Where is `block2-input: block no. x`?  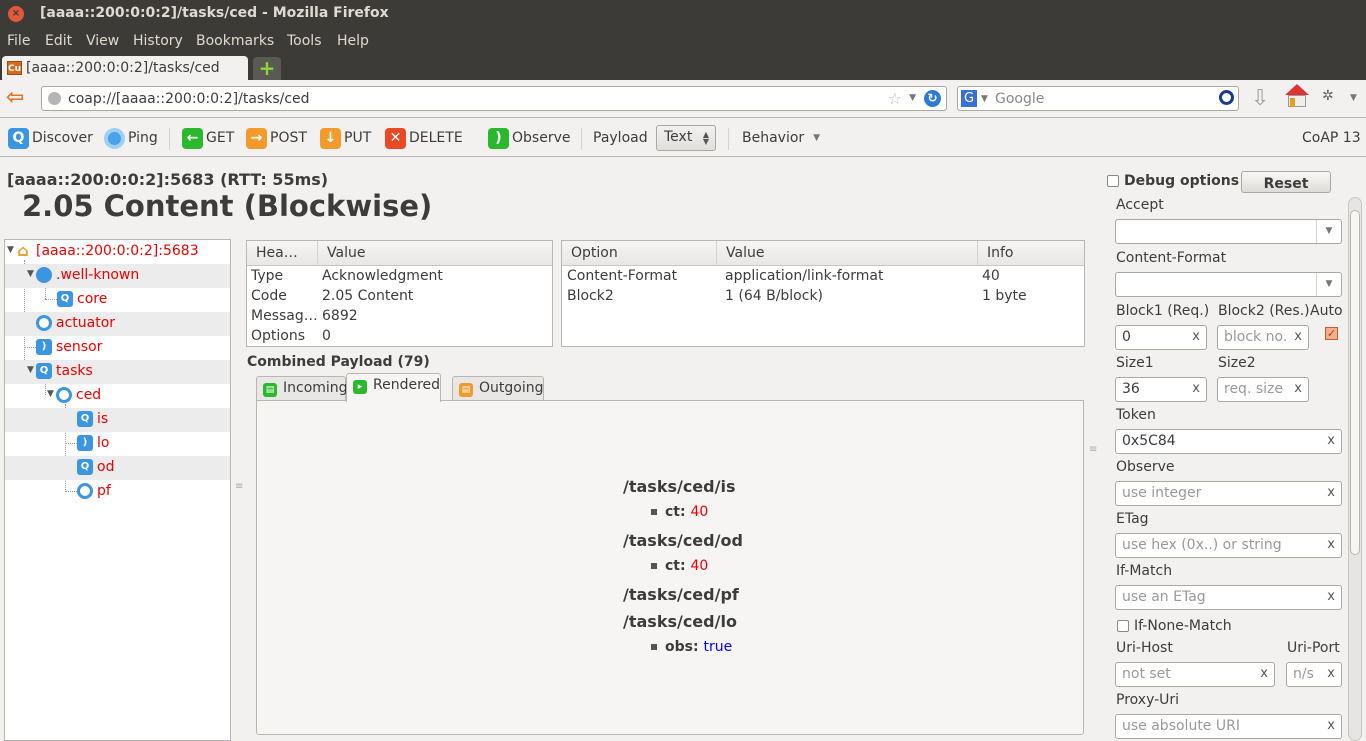 block2-input: block no. x is located at coordinates (1263, 337).